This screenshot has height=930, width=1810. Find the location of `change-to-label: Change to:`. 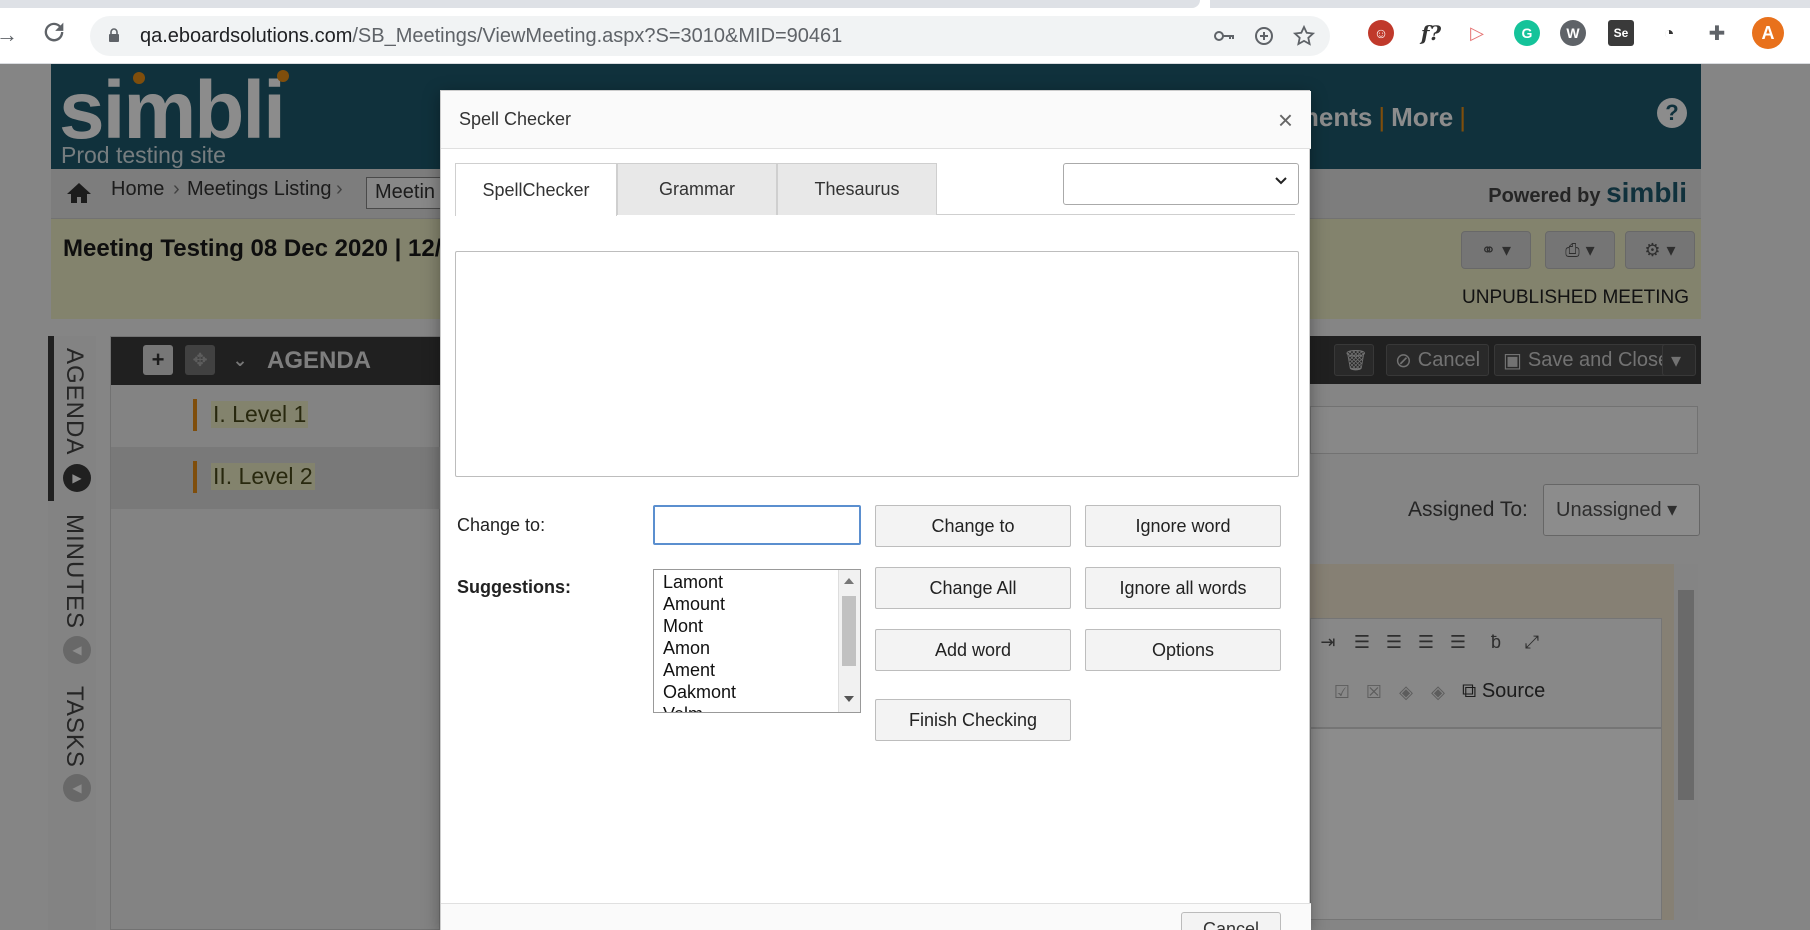

change-to-label: Change to: is located at coordinates (501, 525).